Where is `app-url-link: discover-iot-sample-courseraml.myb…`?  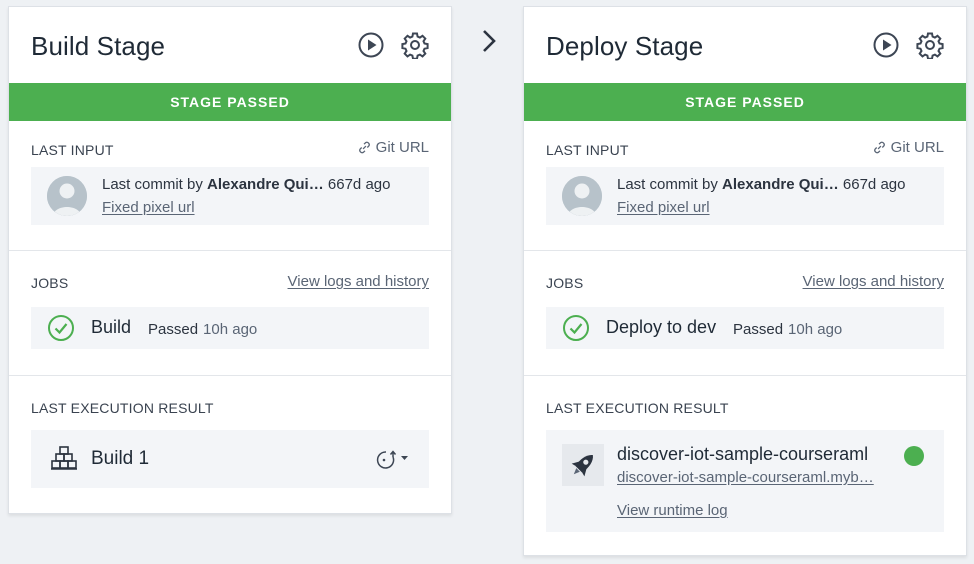
app-url-link: discover-iot-sample-courseraml.myb… is located at coordinates (767, 477).